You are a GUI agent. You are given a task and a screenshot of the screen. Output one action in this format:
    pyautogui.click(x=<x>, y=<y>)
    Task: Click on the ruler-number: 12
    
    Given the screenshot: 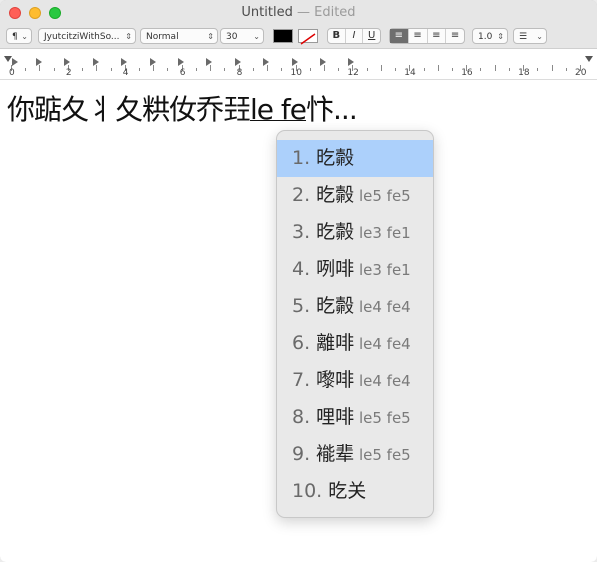 What is the action you would take?
    pyautogui.click(x=353, y=73)
    